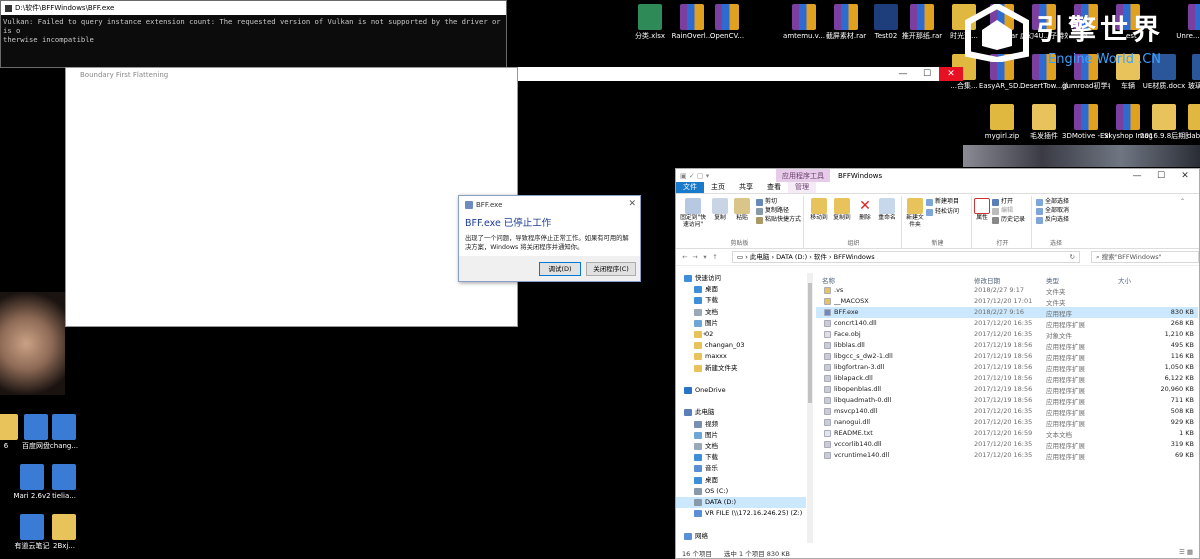 This screenshot has width=1200, height=559. What do you see at coordinates (1008, 220) in the screenshot?
I see `history-button: 历史记录` at bounding box center [1008, 220].